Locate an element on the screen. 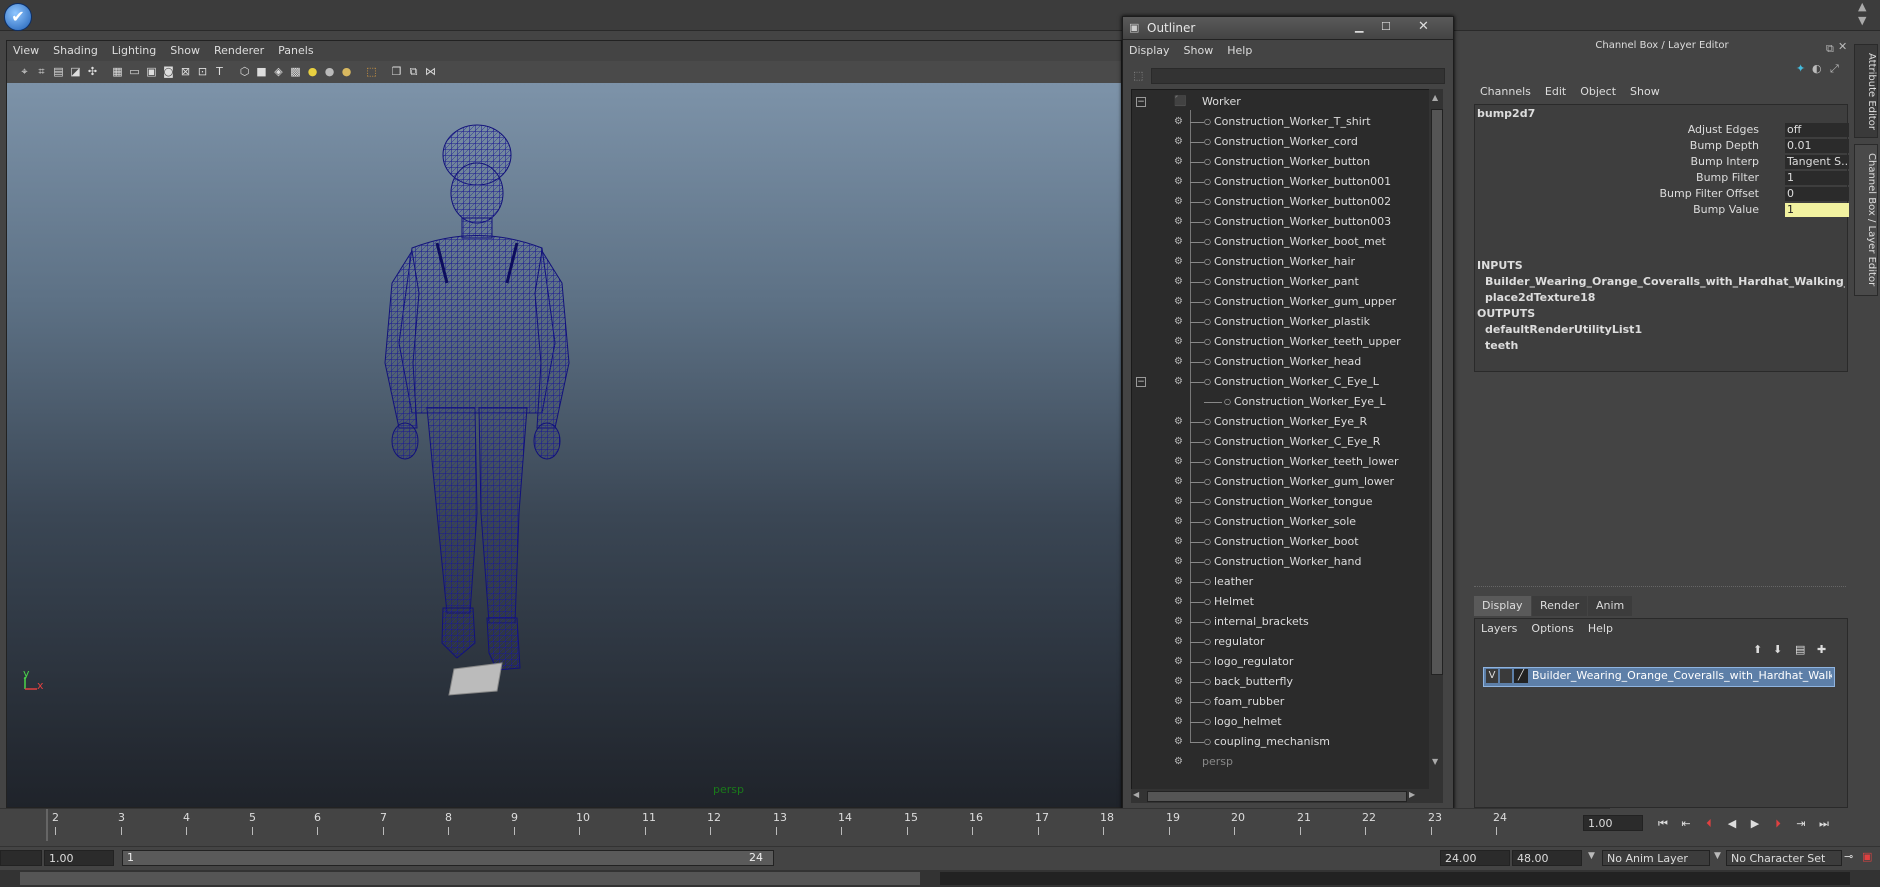  wireframe-icon: ⬡ is located at coordinates (244, 71).